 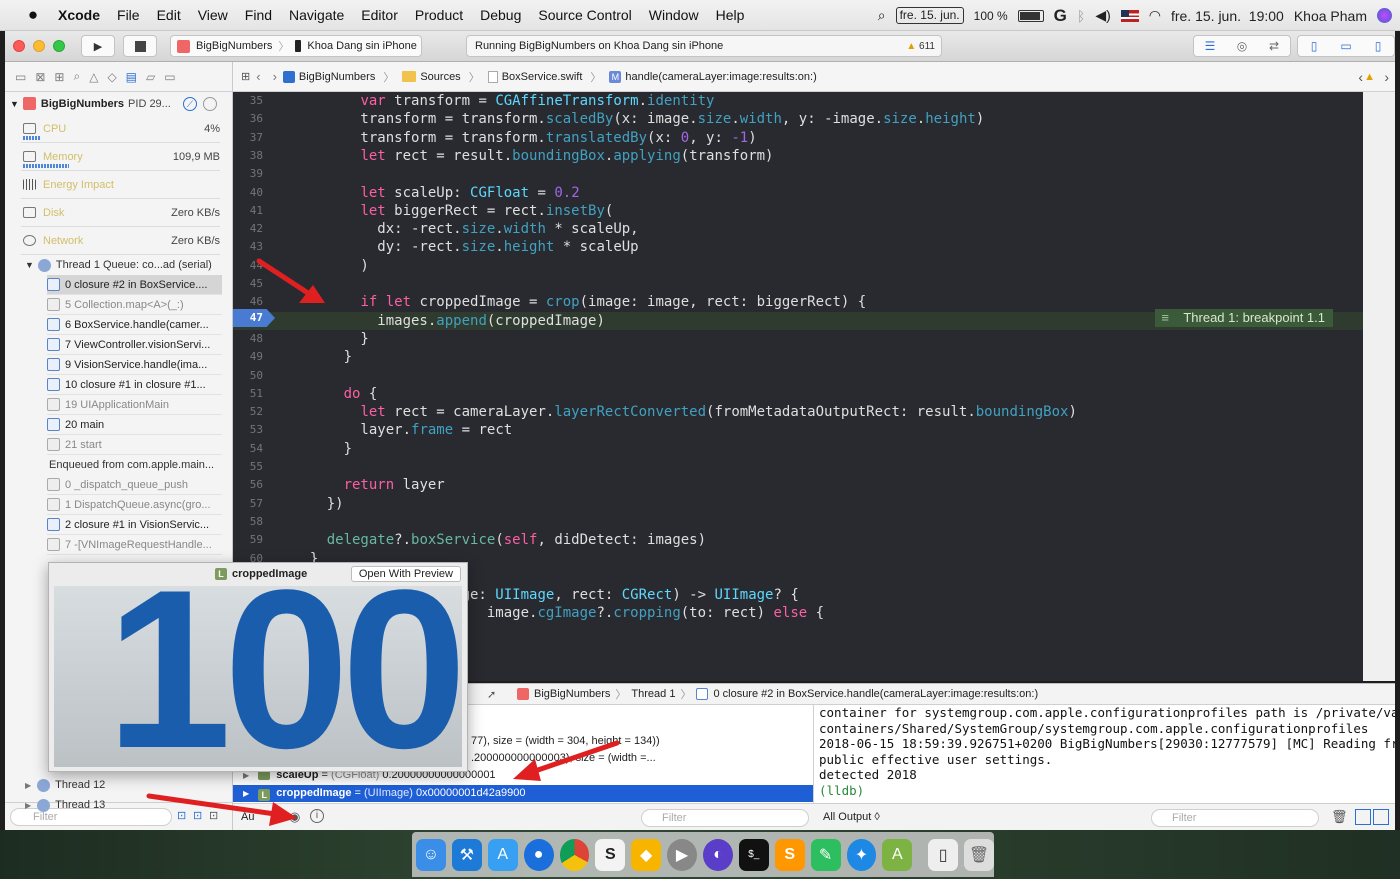 What do you see at coordinates (131, 77) in the screenshot?
I see `debug-navigator-icon: ▤` at bounding box center [131, 77].